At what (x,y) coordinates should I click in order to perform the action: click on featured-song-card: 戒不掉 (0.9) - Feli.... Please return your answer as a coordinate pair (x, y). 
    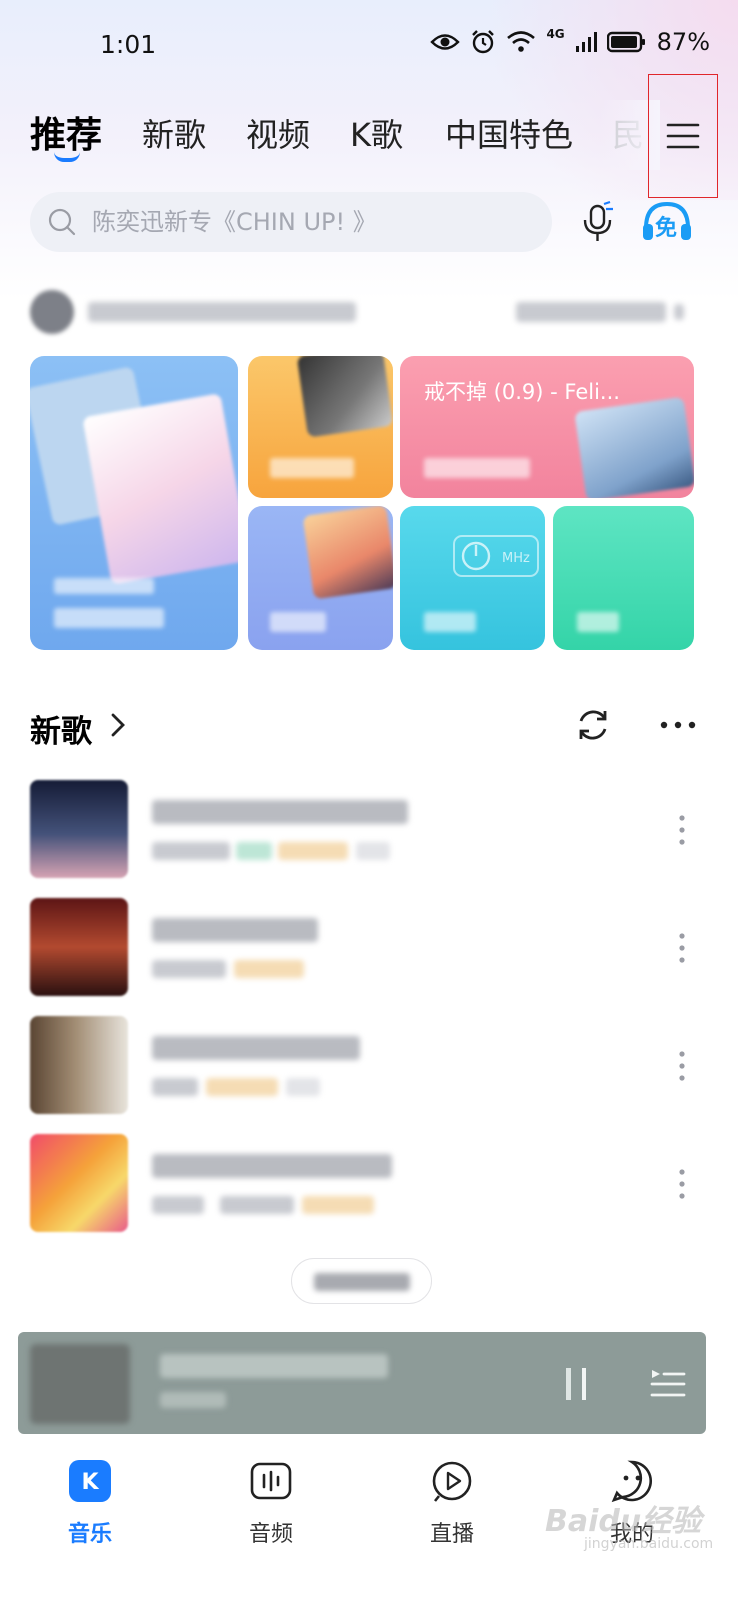
    Looking at the image, I should click on (547, 427).